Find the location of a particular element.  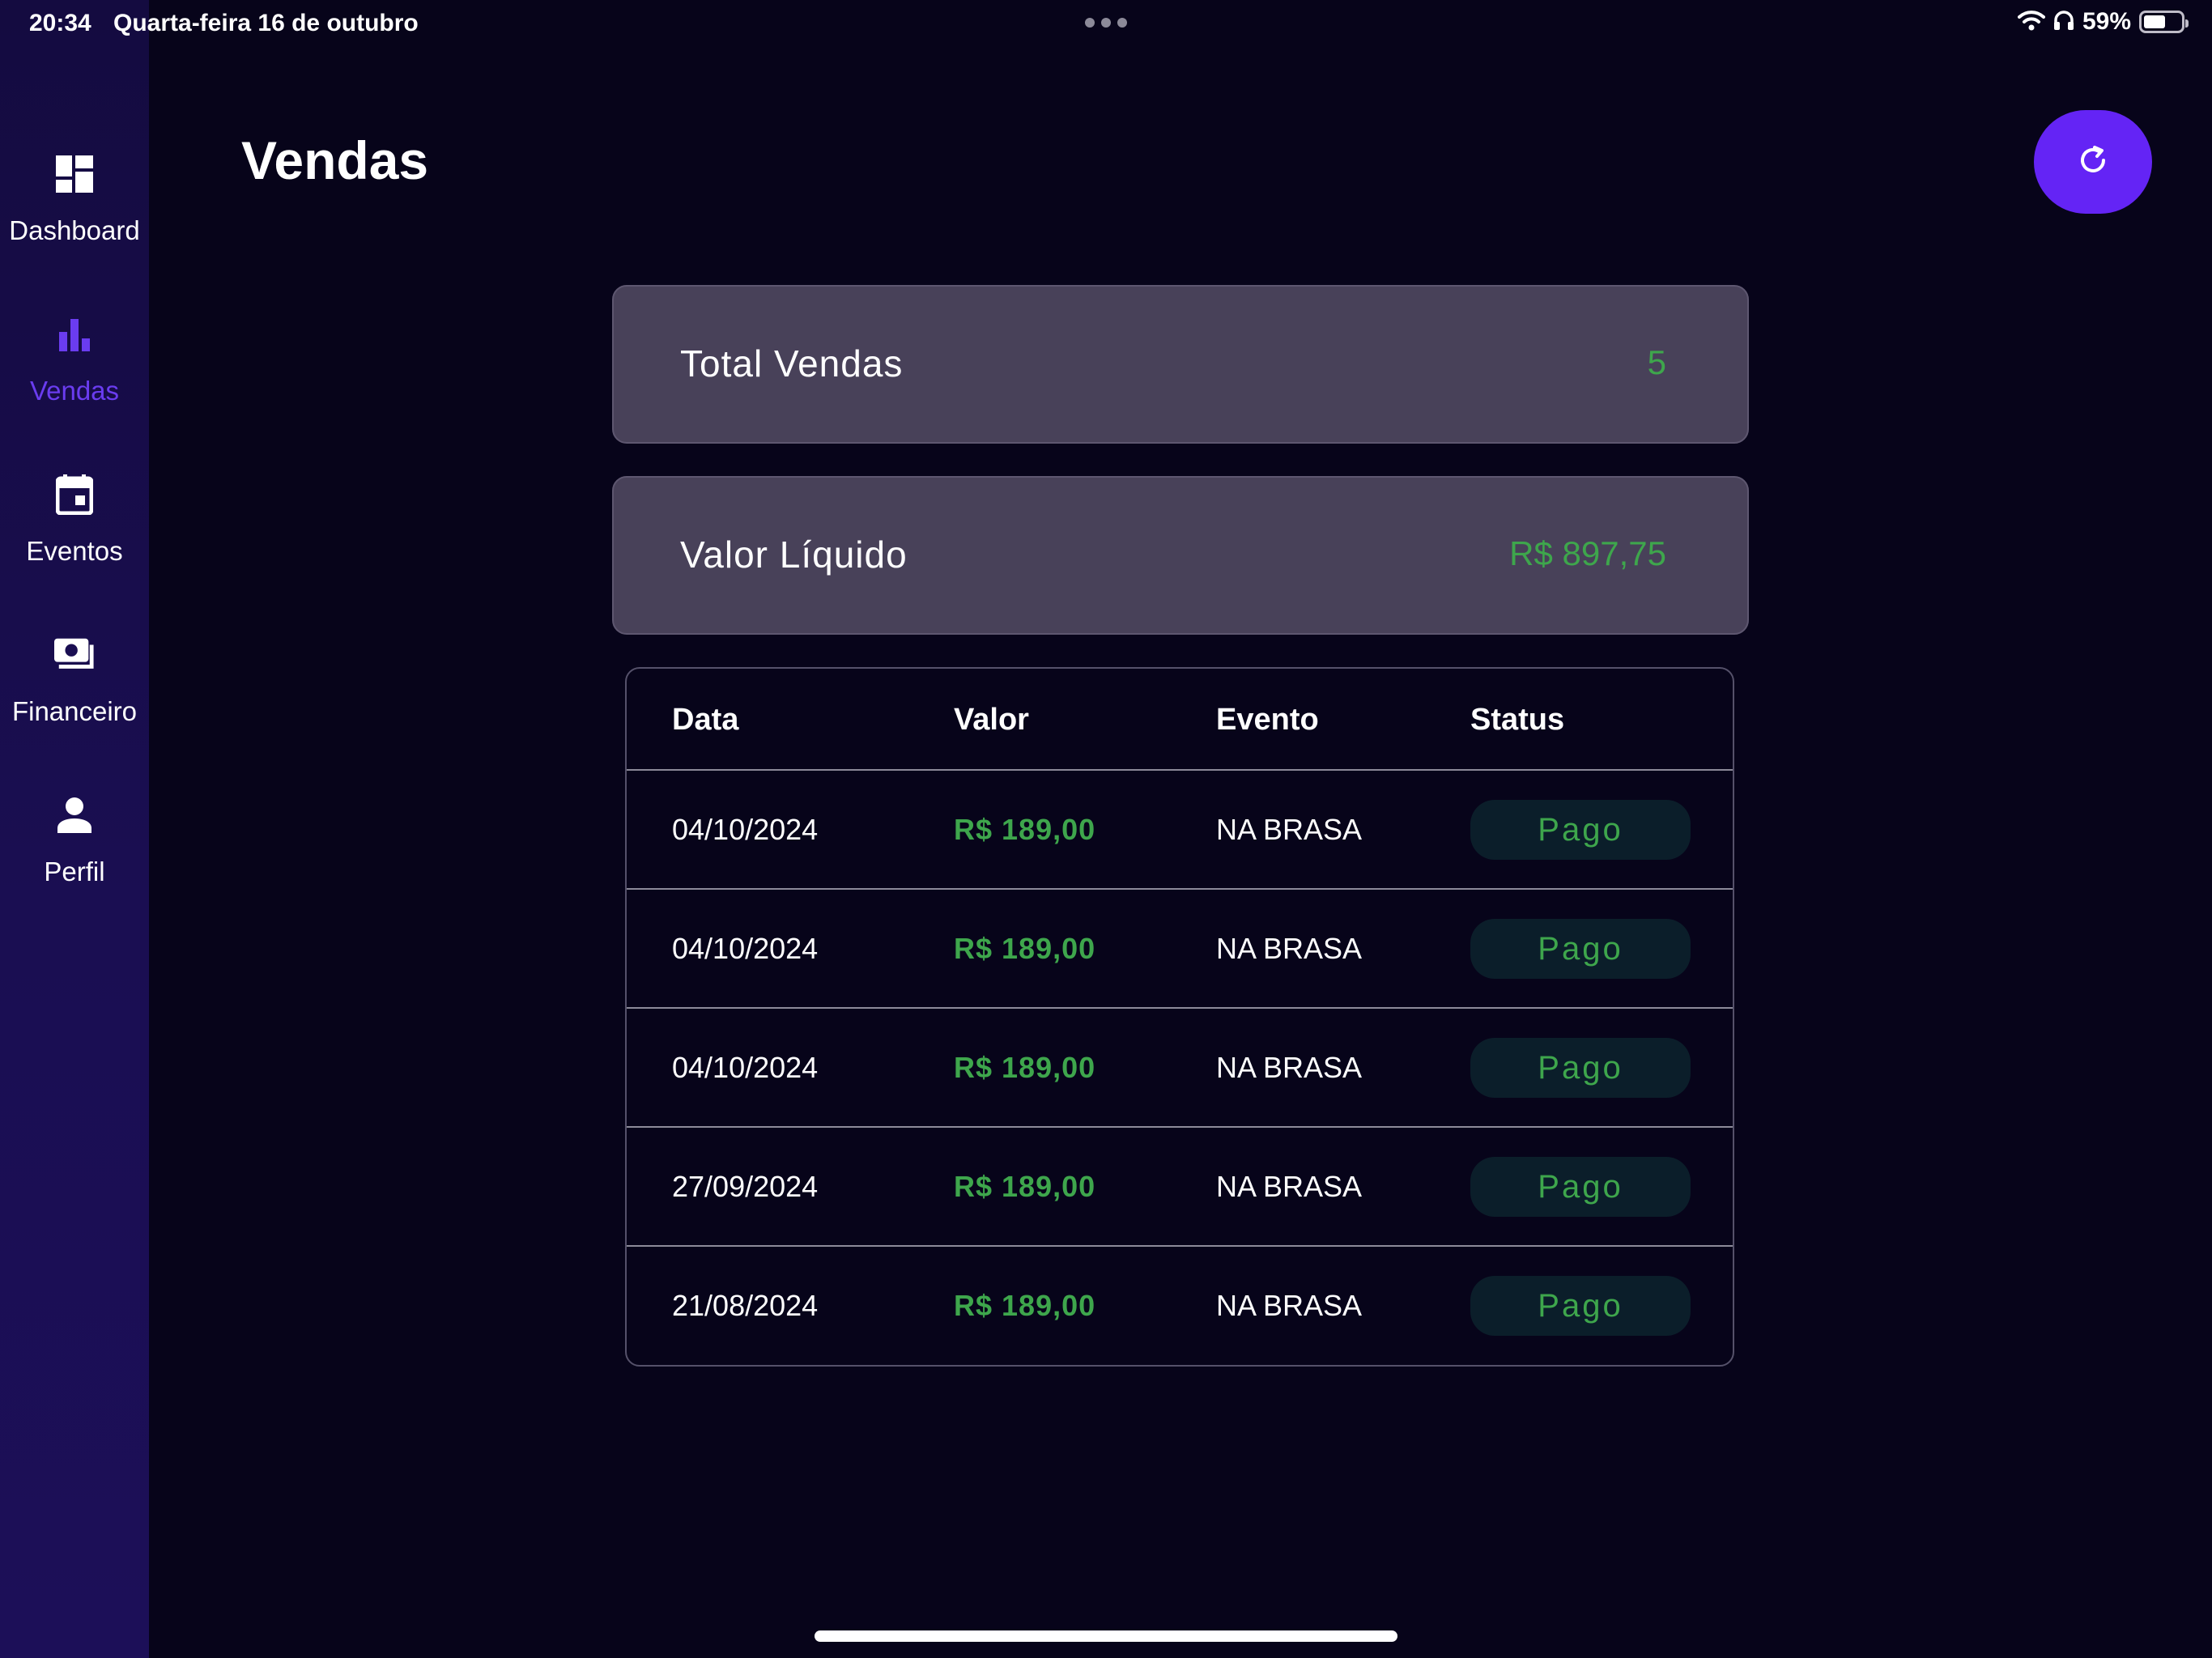

status-bar: 20:34 Quarta-feira 16 de outubro 59% is located at coordinates (1106, 25).